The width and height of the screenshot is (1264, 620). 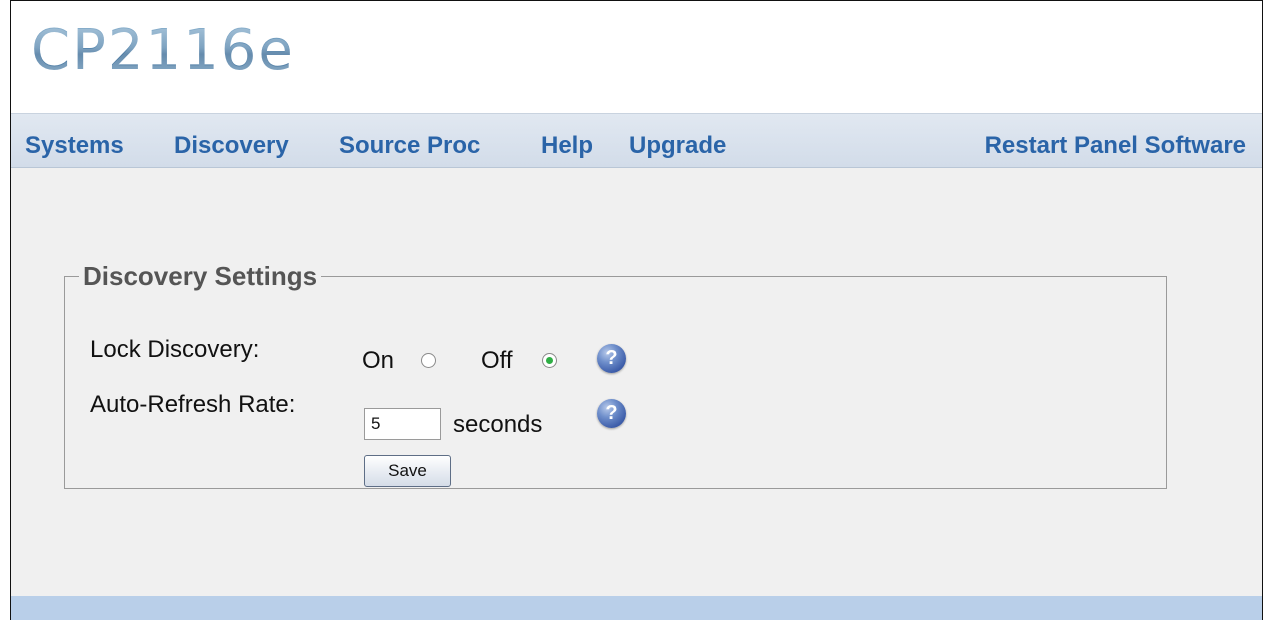 I want to click on lock-off-label: Off, so click(x=497, y=360).